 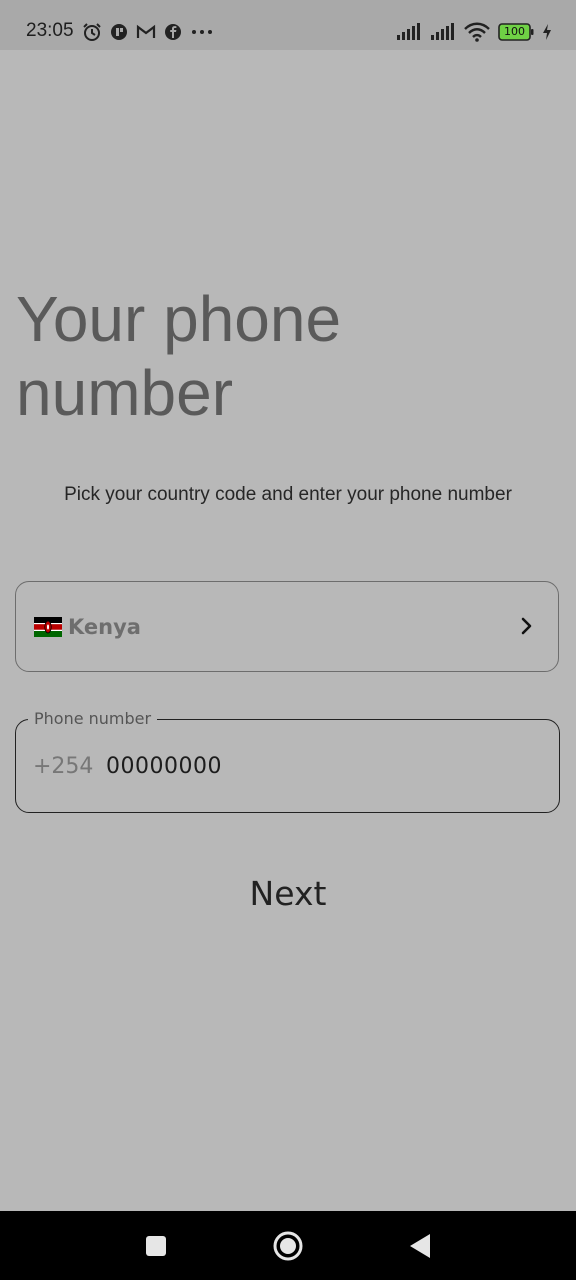 What do you see at coordinates (164, 766) in the screenshot?
I see `phone-number-input: 00000000` at bounding box center [164, 766].